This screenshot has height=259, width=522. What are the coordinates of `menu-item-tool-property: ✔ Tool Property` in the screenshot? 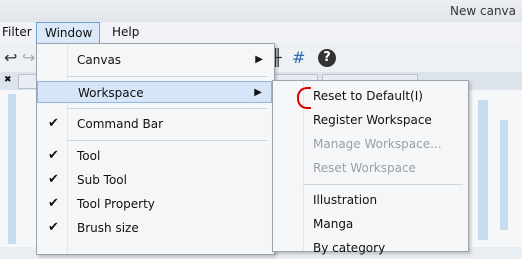 It's located at (154, 204).